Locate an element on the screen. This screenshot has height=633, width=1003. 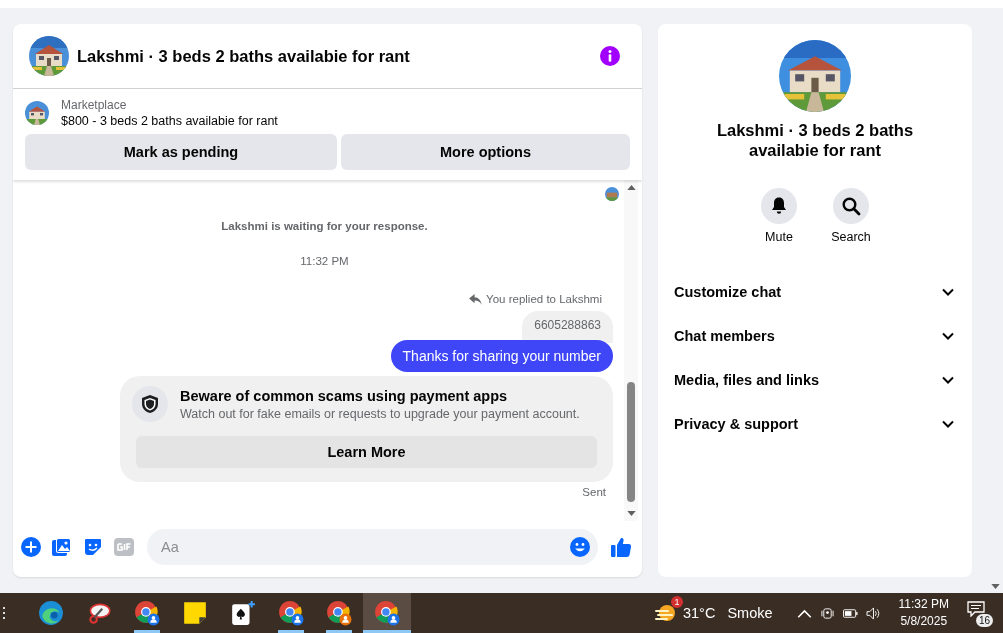
temperature: 31°C is located at coordinates (699, 613).